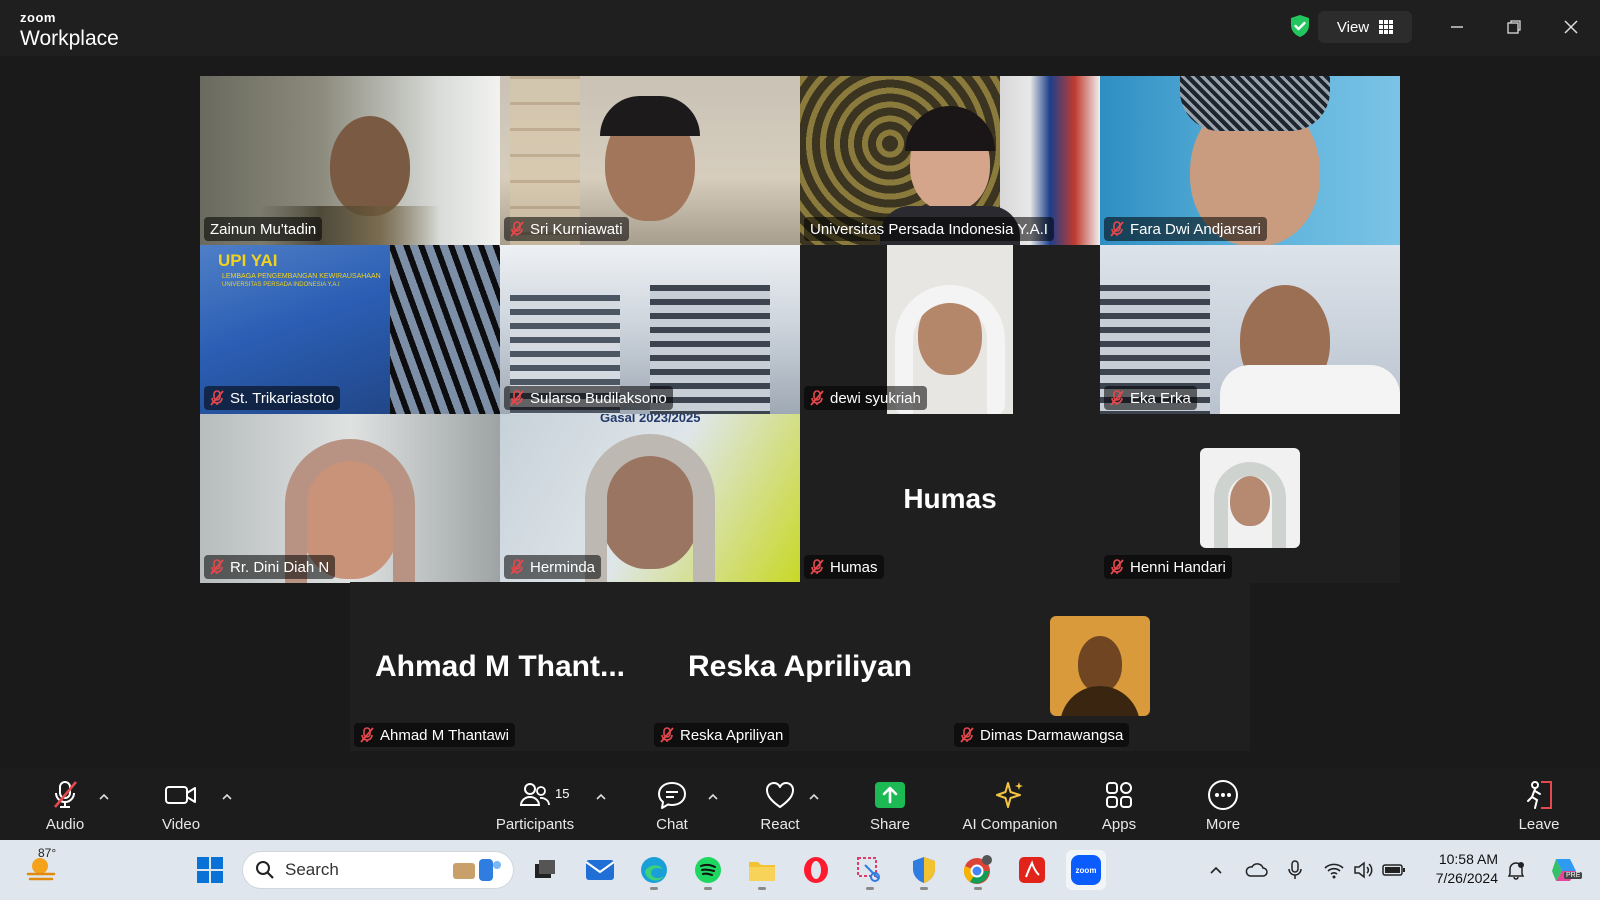 The height and width of the screenshot is (900, 1600). Describe the element at coordinates (870, 870) in the screenshot. I see `taskbar-snipping-tool` at that location.